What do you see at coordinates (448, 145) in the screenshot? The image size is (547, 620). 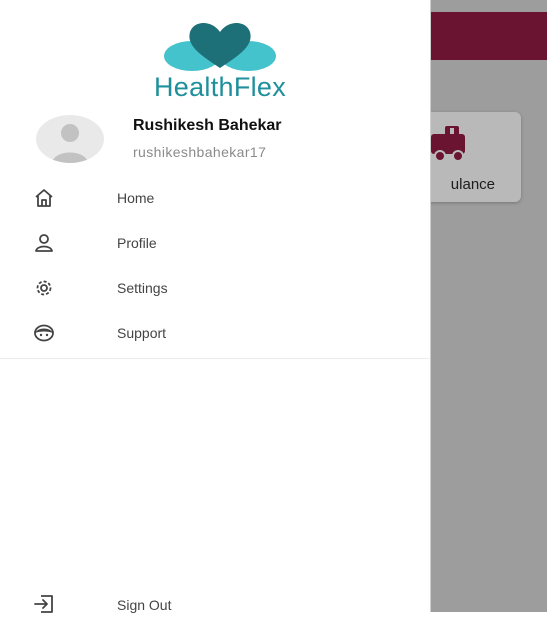 I see `ambulance-icon` at bounding box center [448, 145].